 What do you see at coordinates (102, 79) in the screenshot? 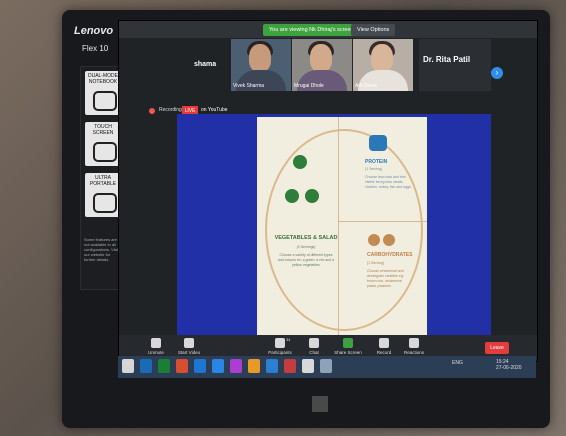
I see `sticker-label: DUAL-MODE NOTEBOOK` at bounding box center [102, 79].